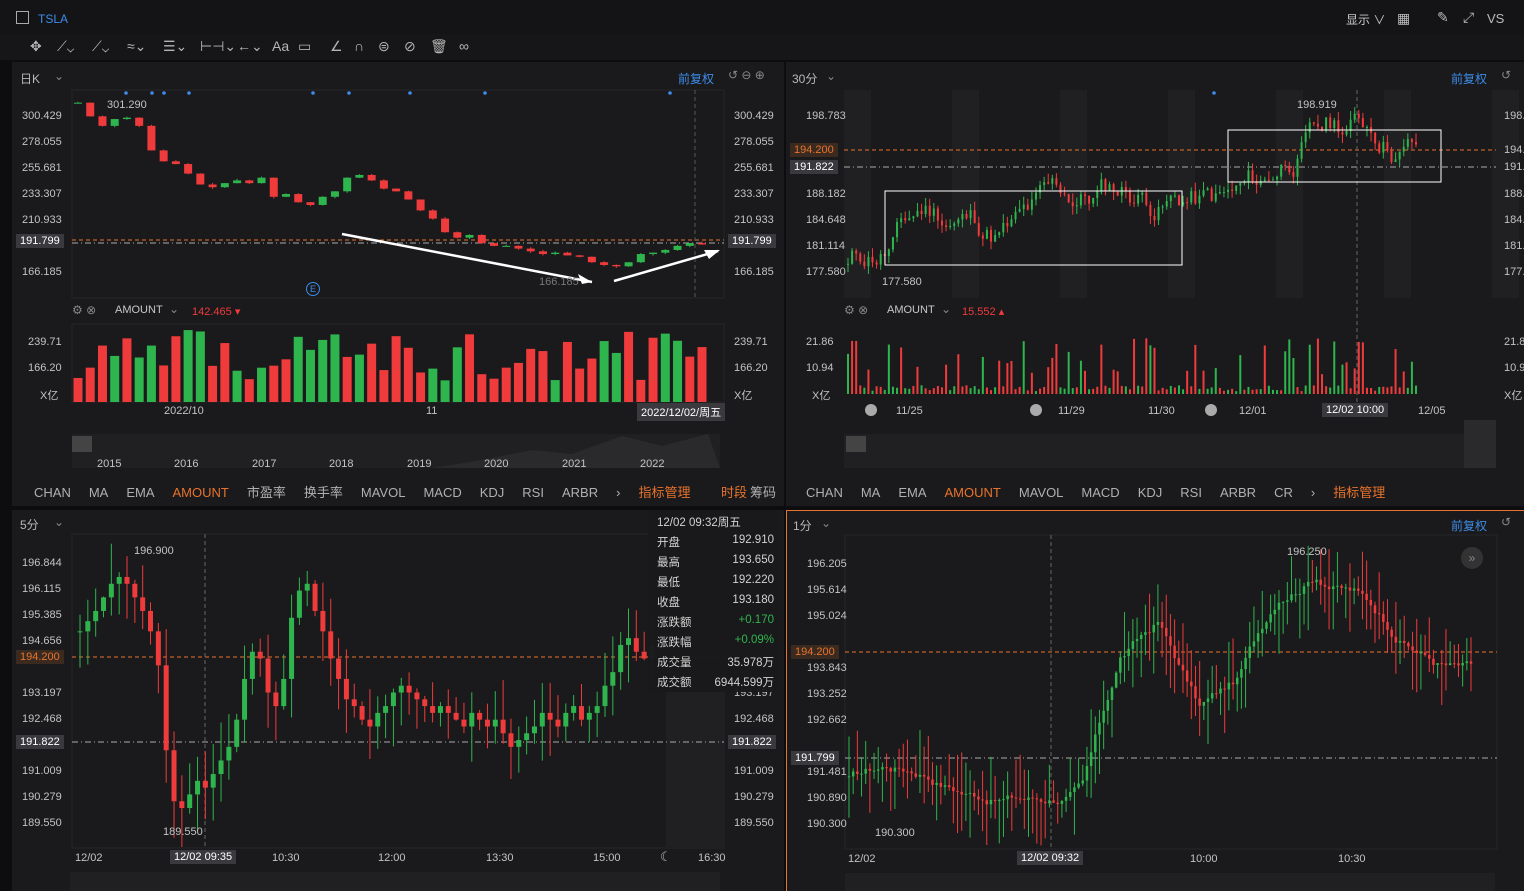 The width and height of the screenshot is (1524, 891). Describe the element at coordinates (250, 46) in the screenshot. I see `arrow-tool-icon: ←⌄` at that location.